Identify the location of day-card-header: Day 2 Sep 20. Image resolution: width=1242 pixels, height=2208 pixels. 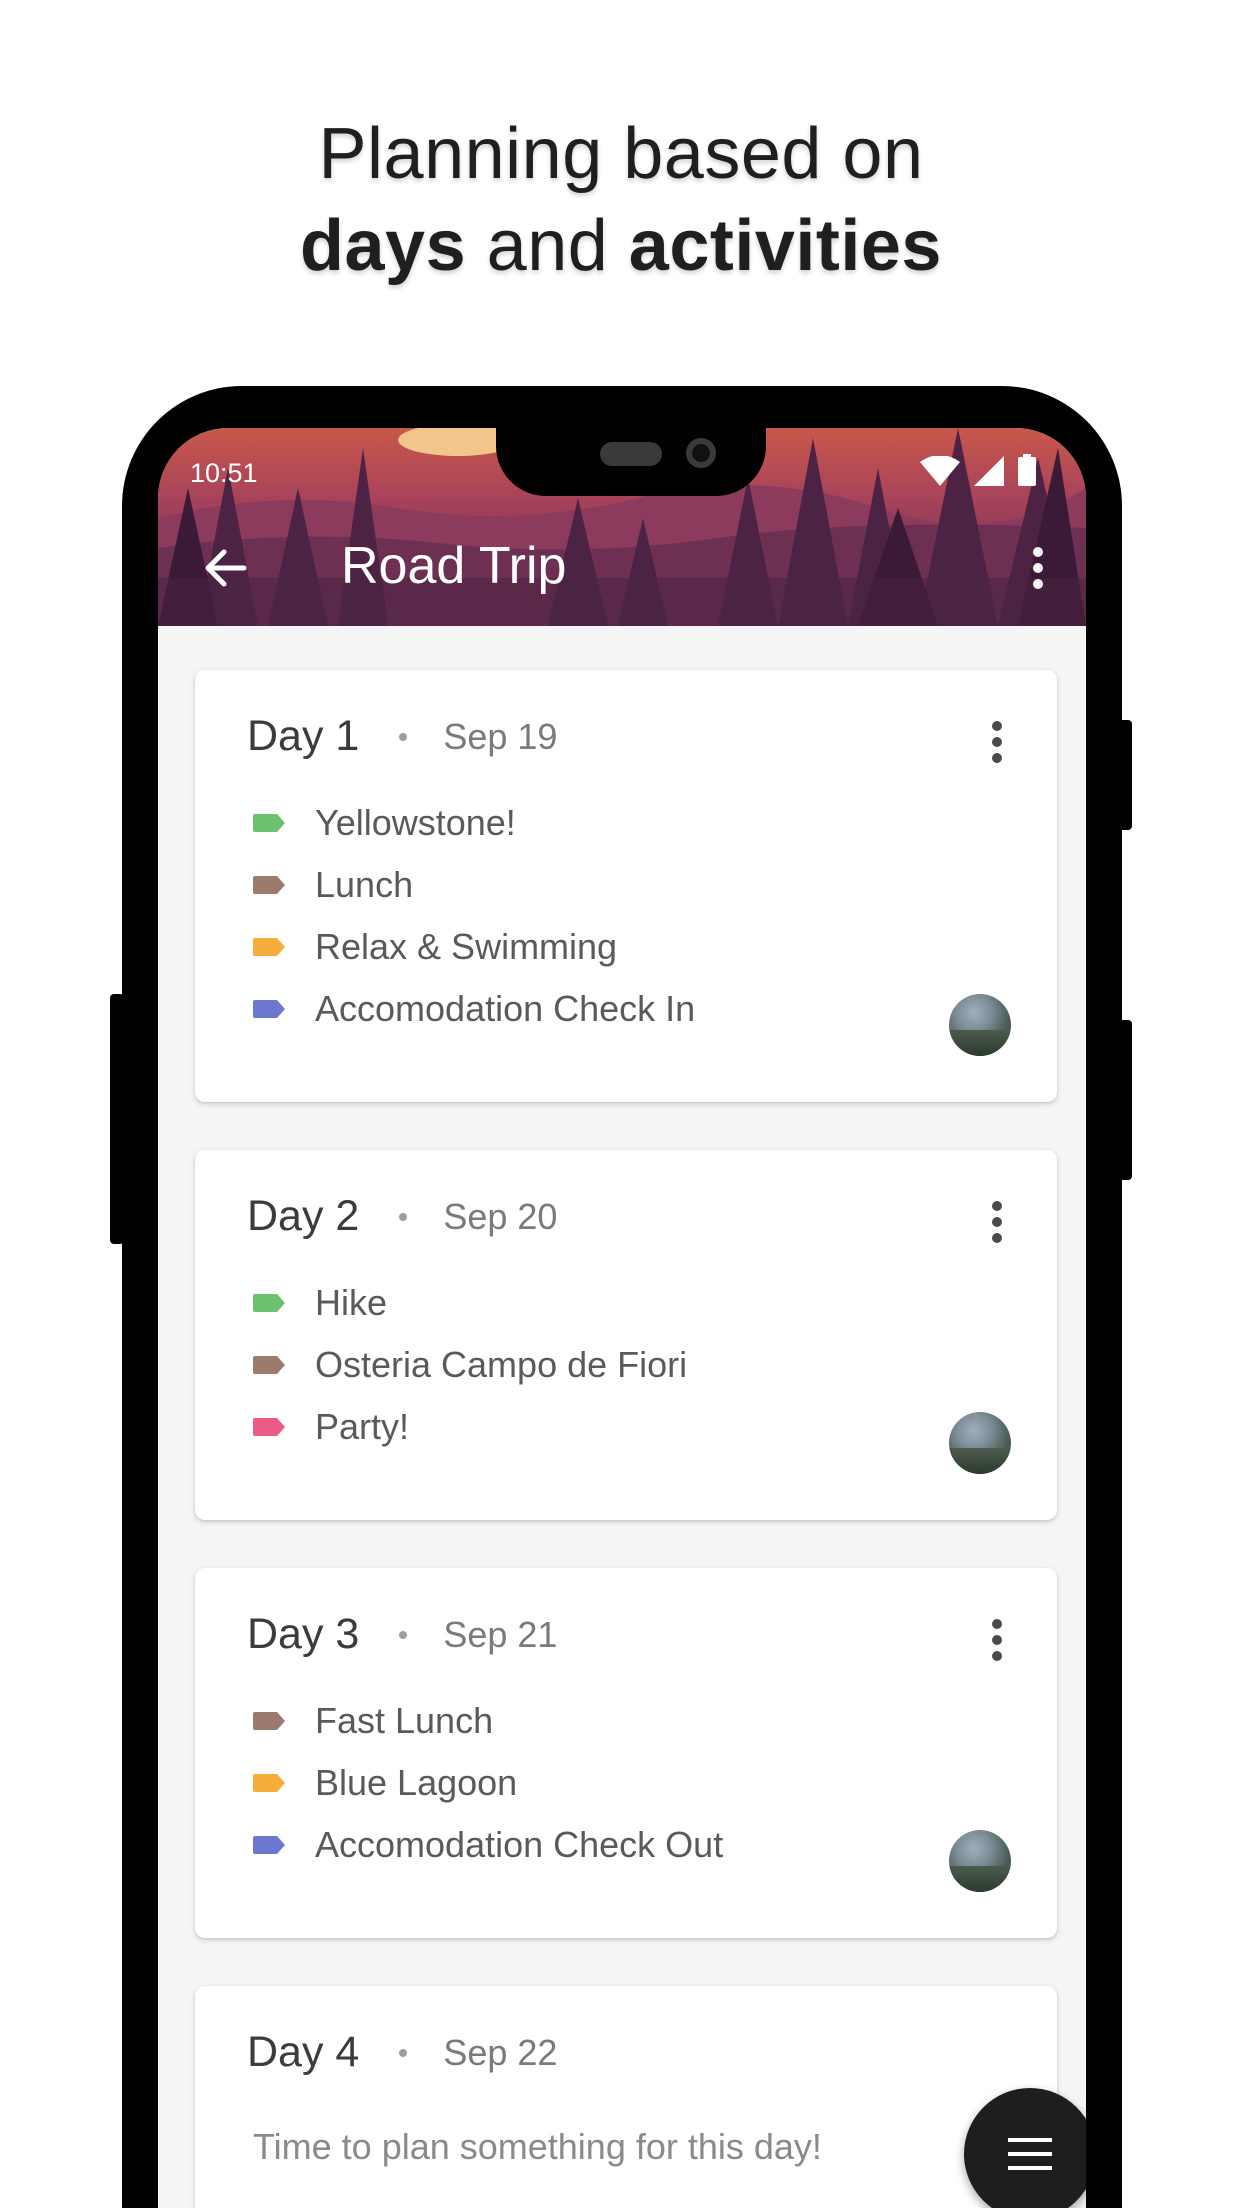
(402, 1216).